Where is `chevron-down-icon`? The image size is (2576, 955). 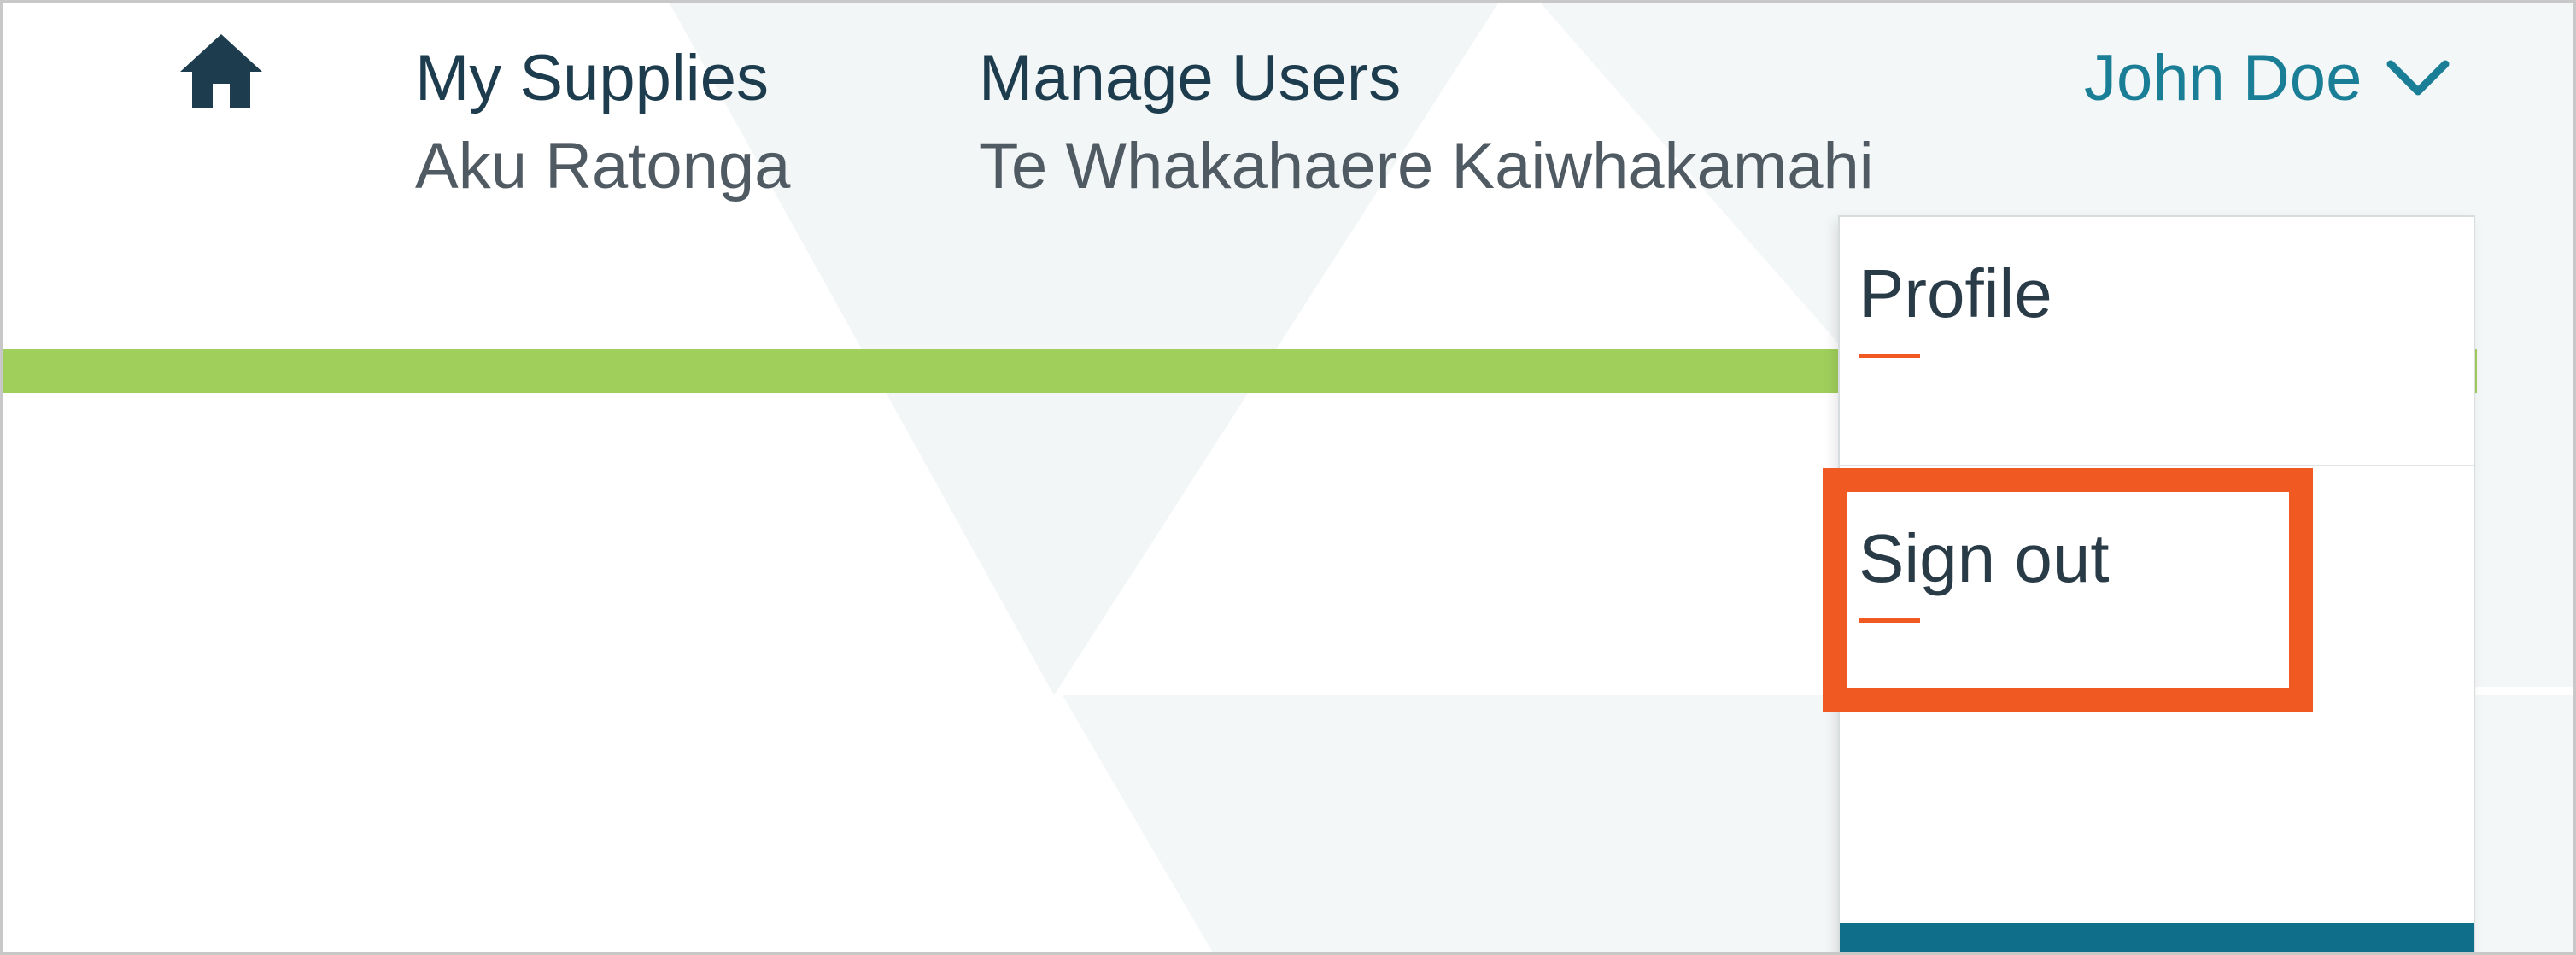
chevron-down-icon is located at coordinates (2418, 78).